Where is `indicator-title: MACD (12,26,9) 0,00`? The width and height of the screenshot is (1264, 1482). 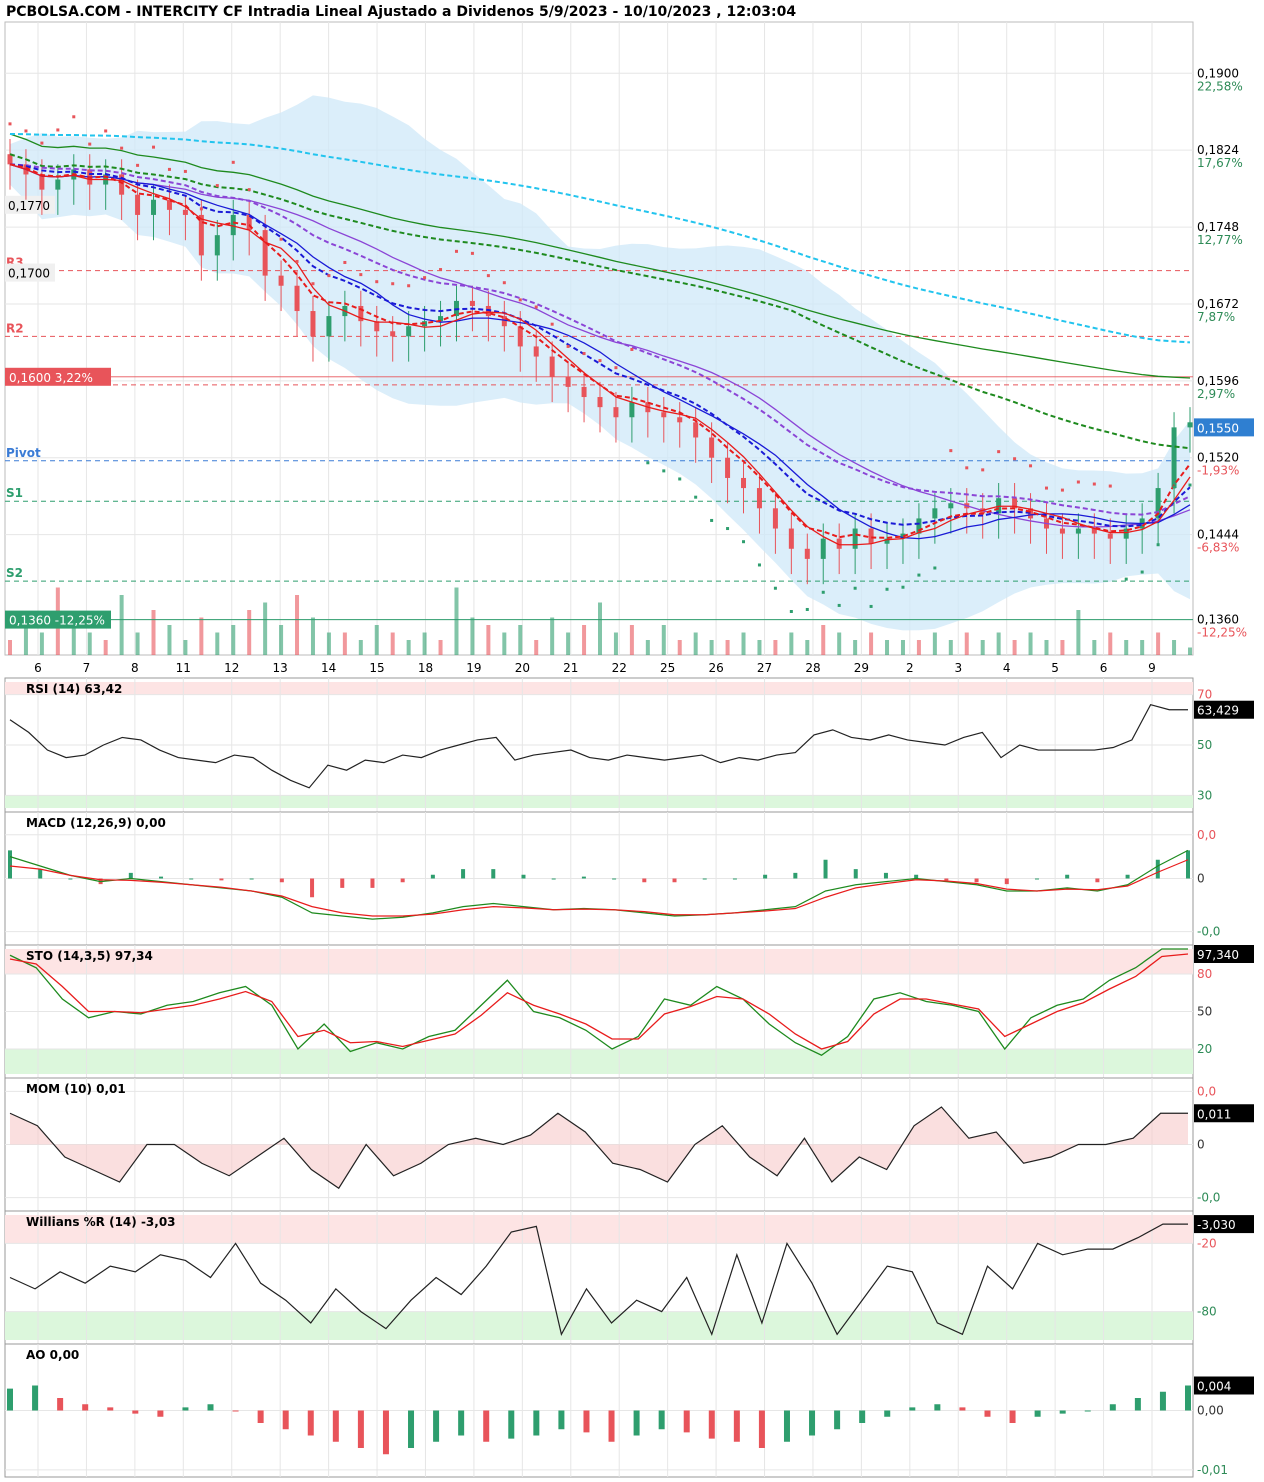
indicator-title: MACD (12,26,9) 0,00 is located at coordinates (96, 823).